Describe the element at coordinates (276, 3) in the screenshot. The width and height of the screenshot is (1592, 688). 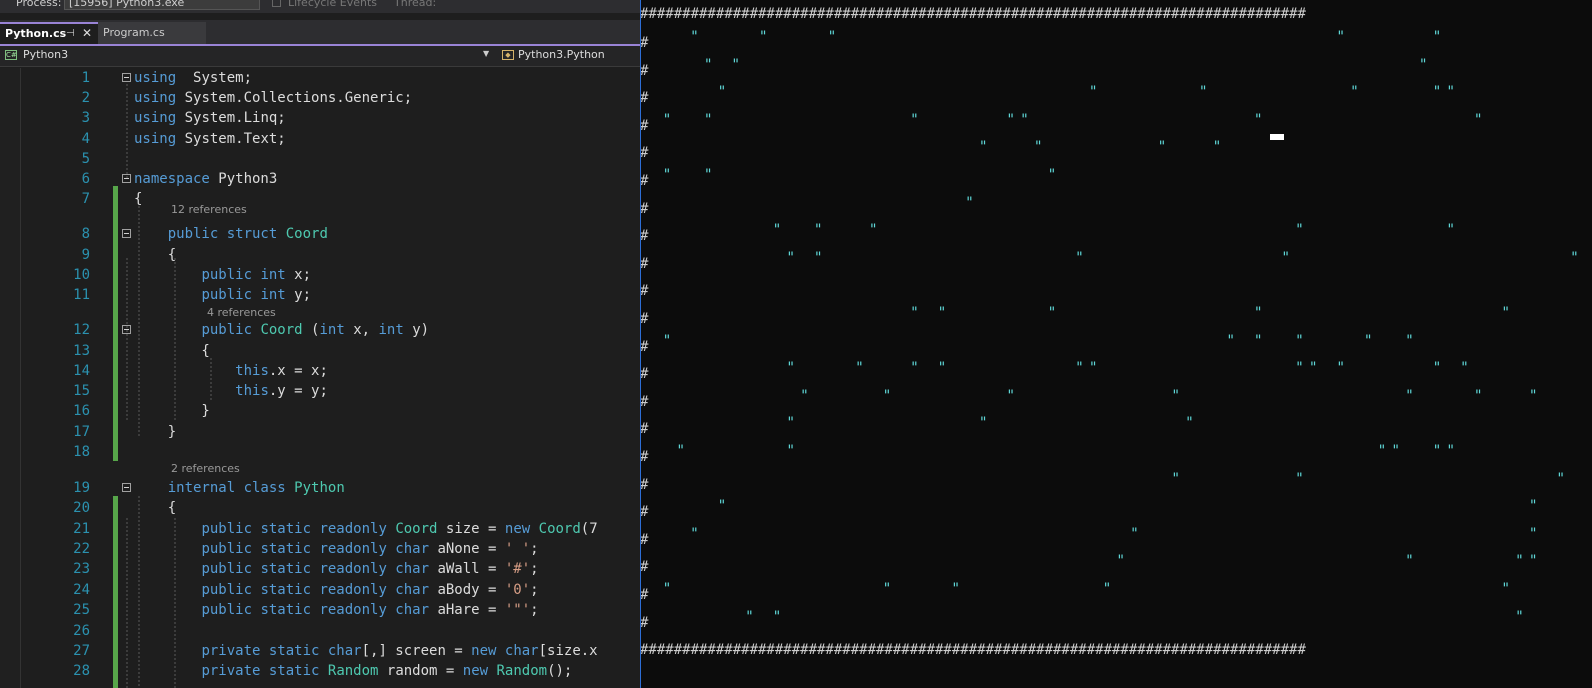
I see `lifecycle-events-checkbox` at that location.